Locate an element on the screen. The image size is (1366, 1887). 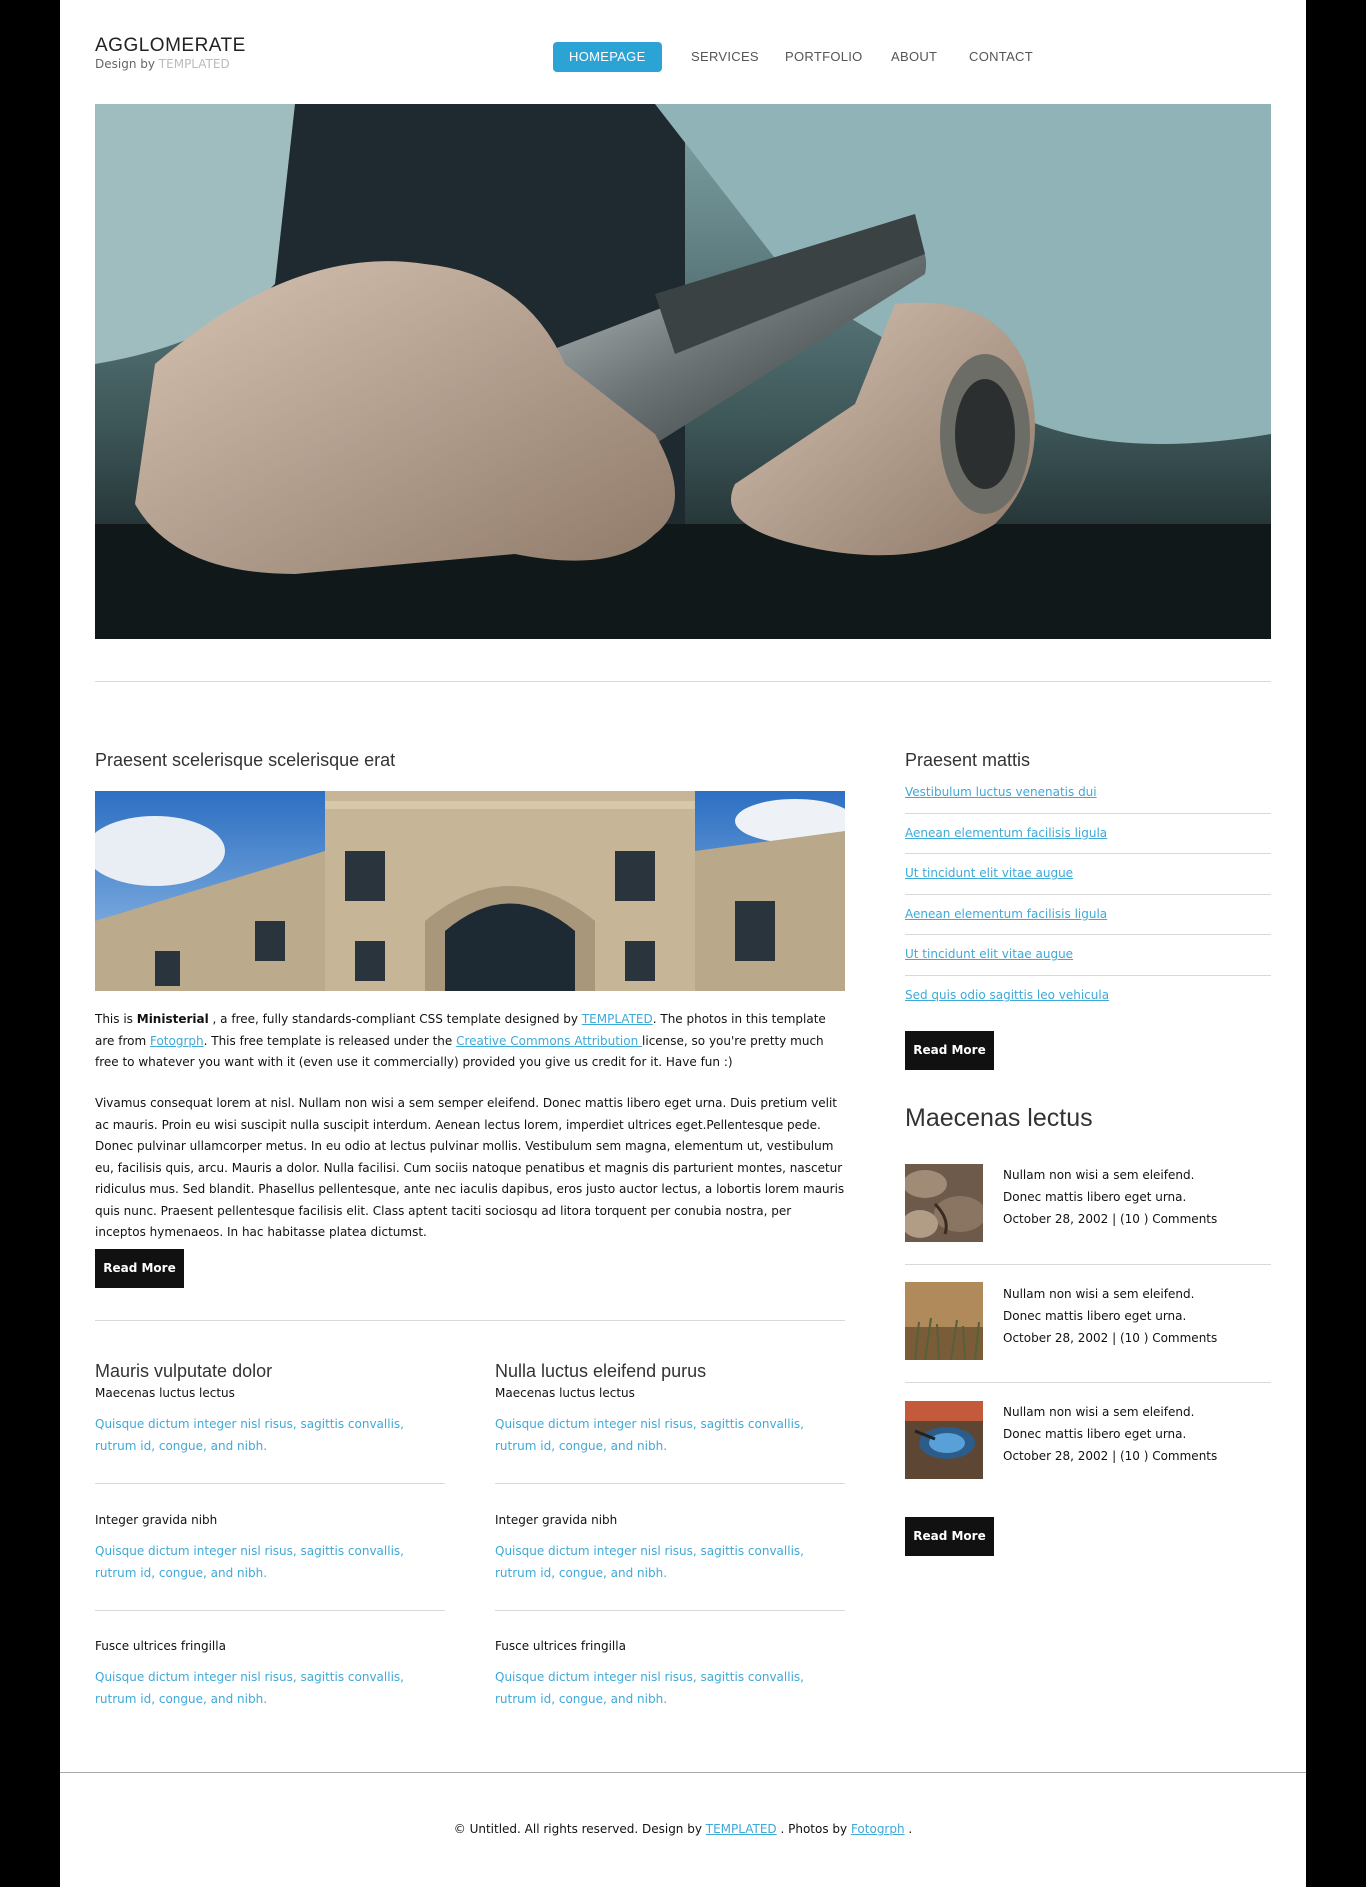
footer-text-3: . is located at coordinates (908, 1829).